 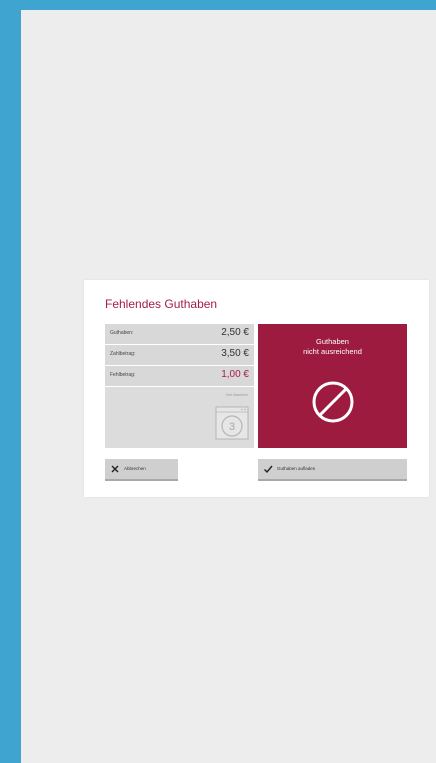 I want to click on insufficient-credit-panel: Guthaben nicht ausreichend, so click(x=332, y=386).